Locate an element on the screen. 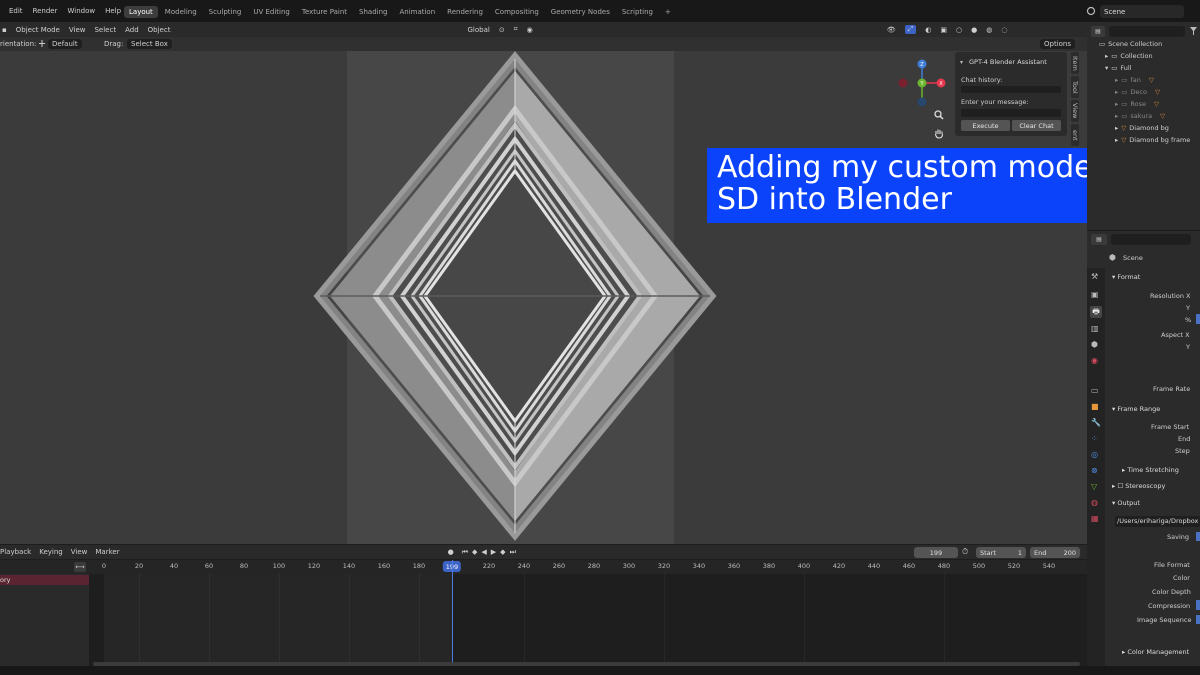 Image resolution: width=1200 pixels, height=675 pixels. compression-slider is located at coordinates (1198, 605).